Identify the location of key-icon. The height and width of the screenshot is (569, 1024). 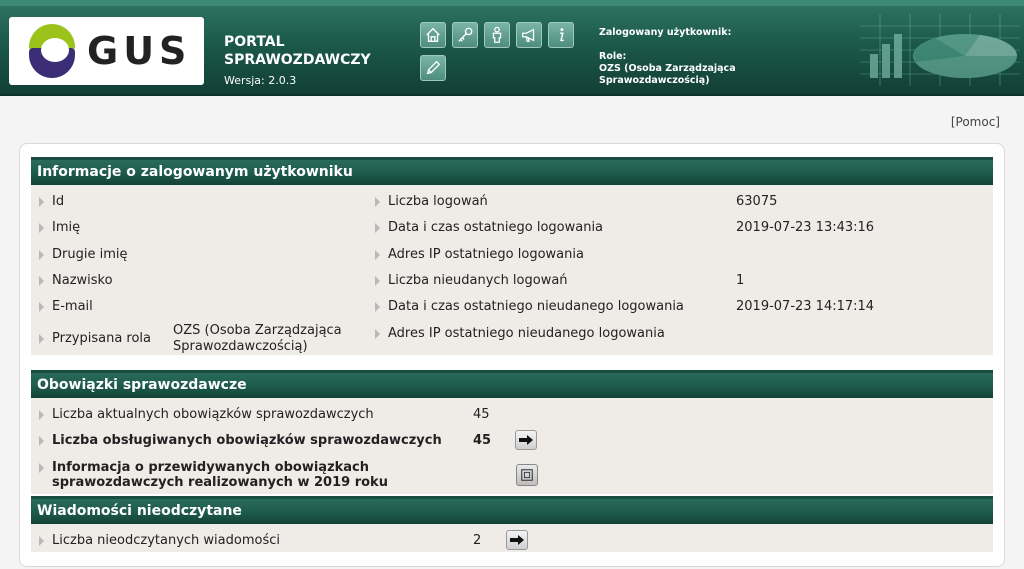
(465, 34).